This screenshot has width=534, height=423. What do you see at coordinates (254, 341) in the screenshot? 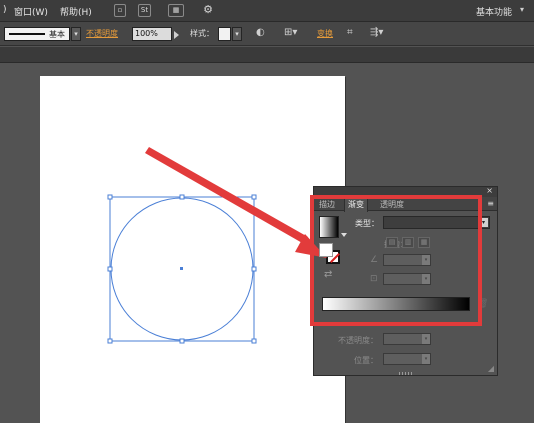
I see `handle-bottom-right` at bounding box center [254, 341].